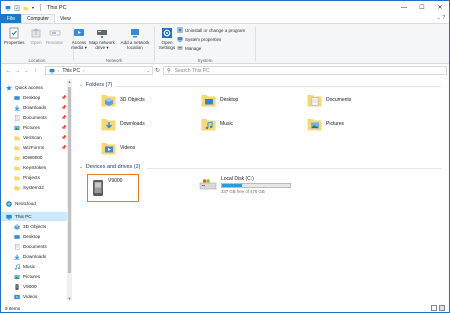 The image size is (450, 313). I want to click on address-dropdown-icon: ⌄, so click(148, 70).